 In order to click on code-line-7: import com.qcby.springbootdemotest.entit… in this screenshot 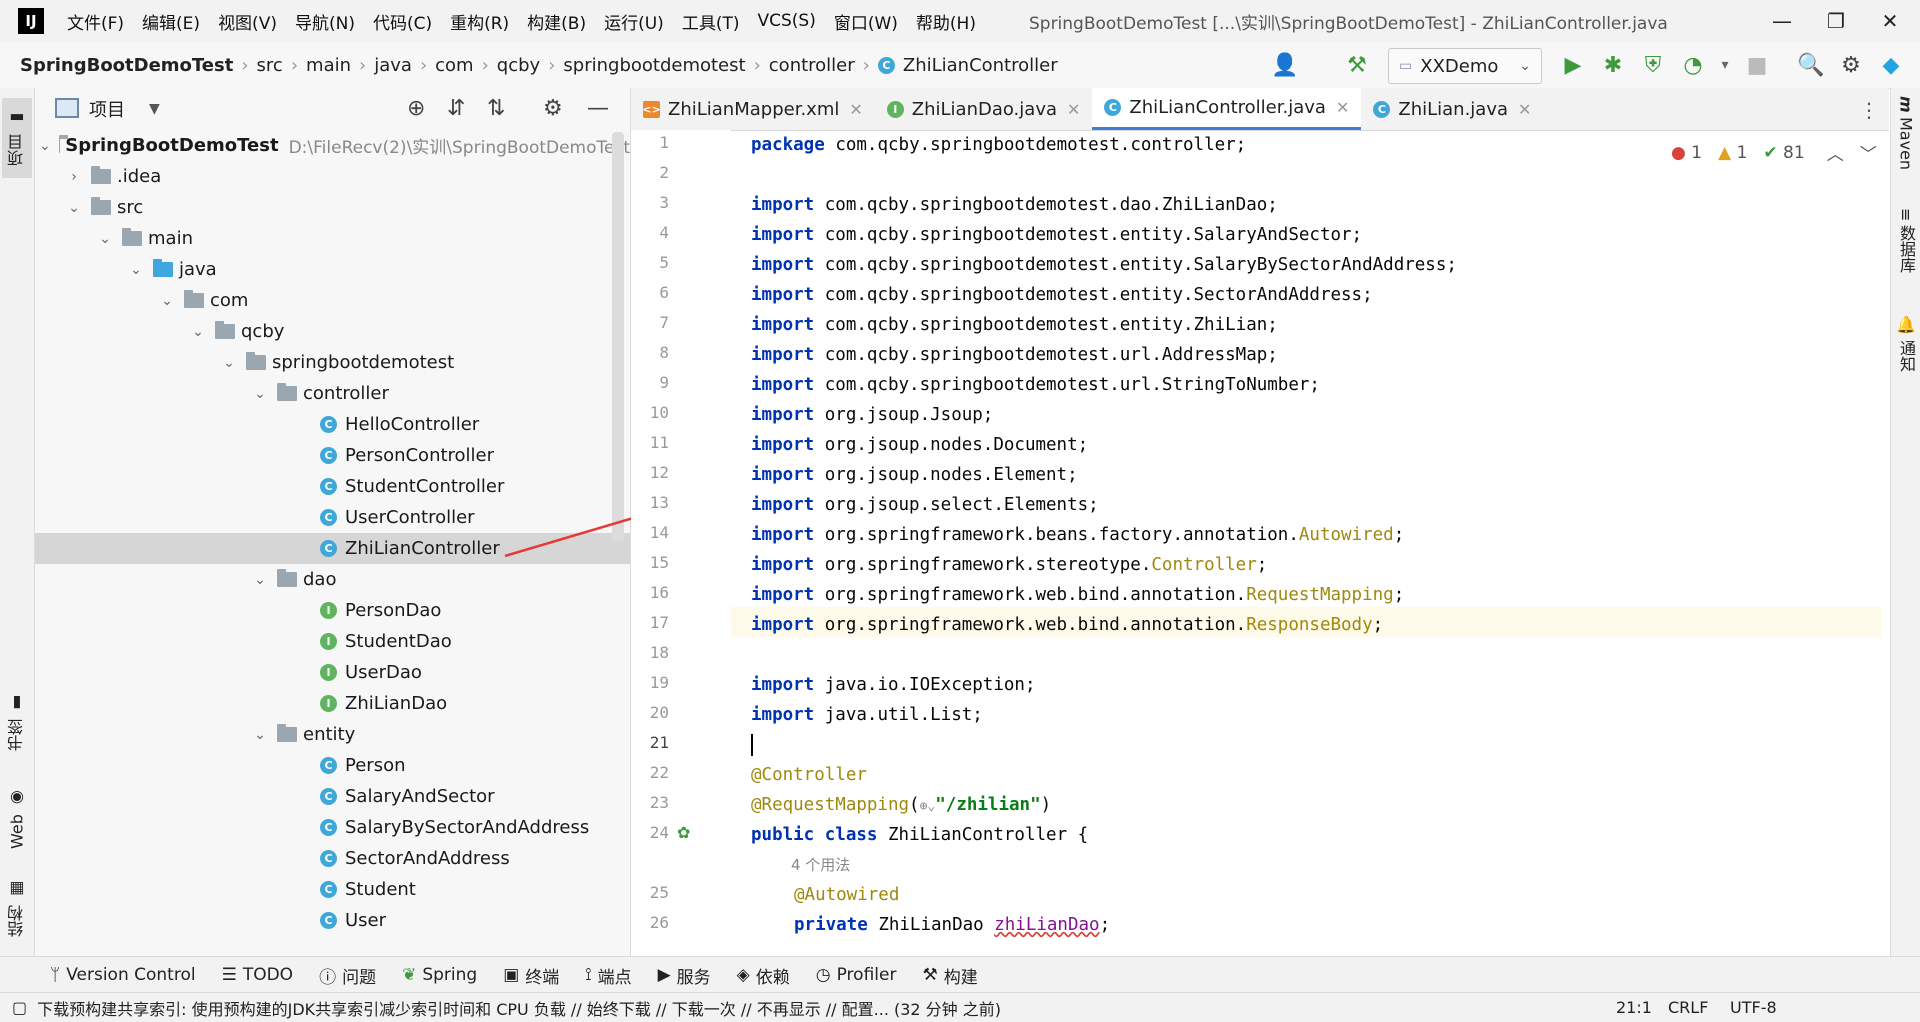, I will do `click(1014, 325)`.